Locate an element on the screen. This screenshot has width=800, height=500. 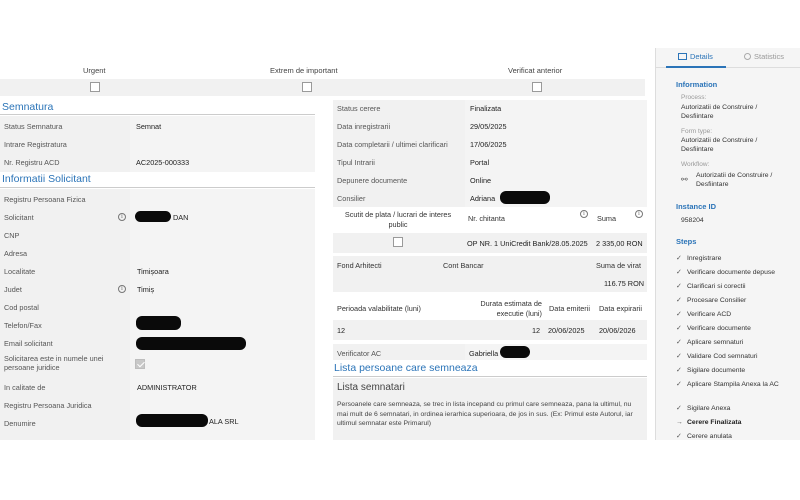
step-item: ✓ Sigilare Anexa is located at coordinates (703, 408).